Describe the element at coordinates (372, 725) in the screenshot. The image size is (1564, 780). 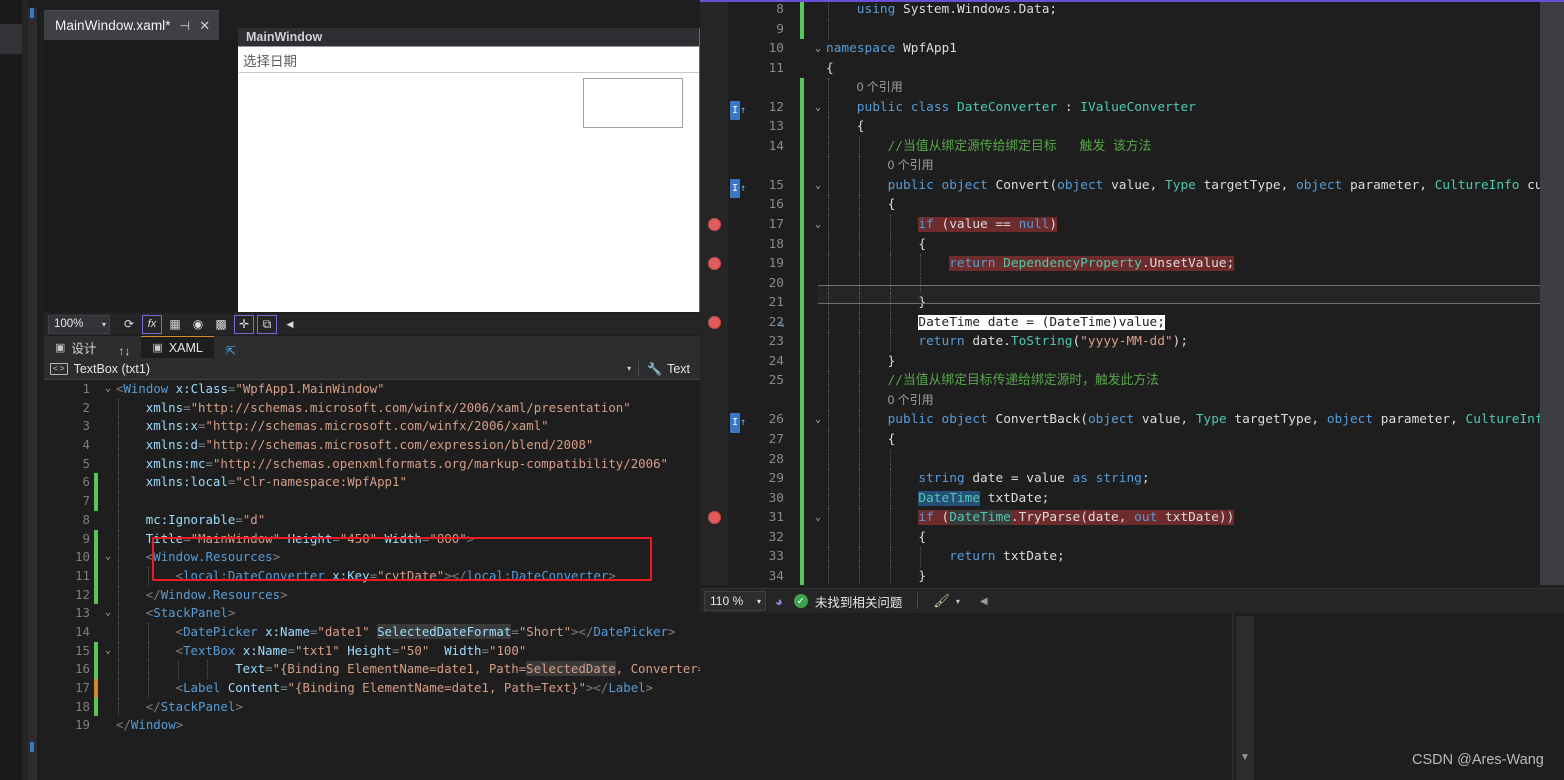
I see `xaml-code-line: 19 </Window>` at that location.